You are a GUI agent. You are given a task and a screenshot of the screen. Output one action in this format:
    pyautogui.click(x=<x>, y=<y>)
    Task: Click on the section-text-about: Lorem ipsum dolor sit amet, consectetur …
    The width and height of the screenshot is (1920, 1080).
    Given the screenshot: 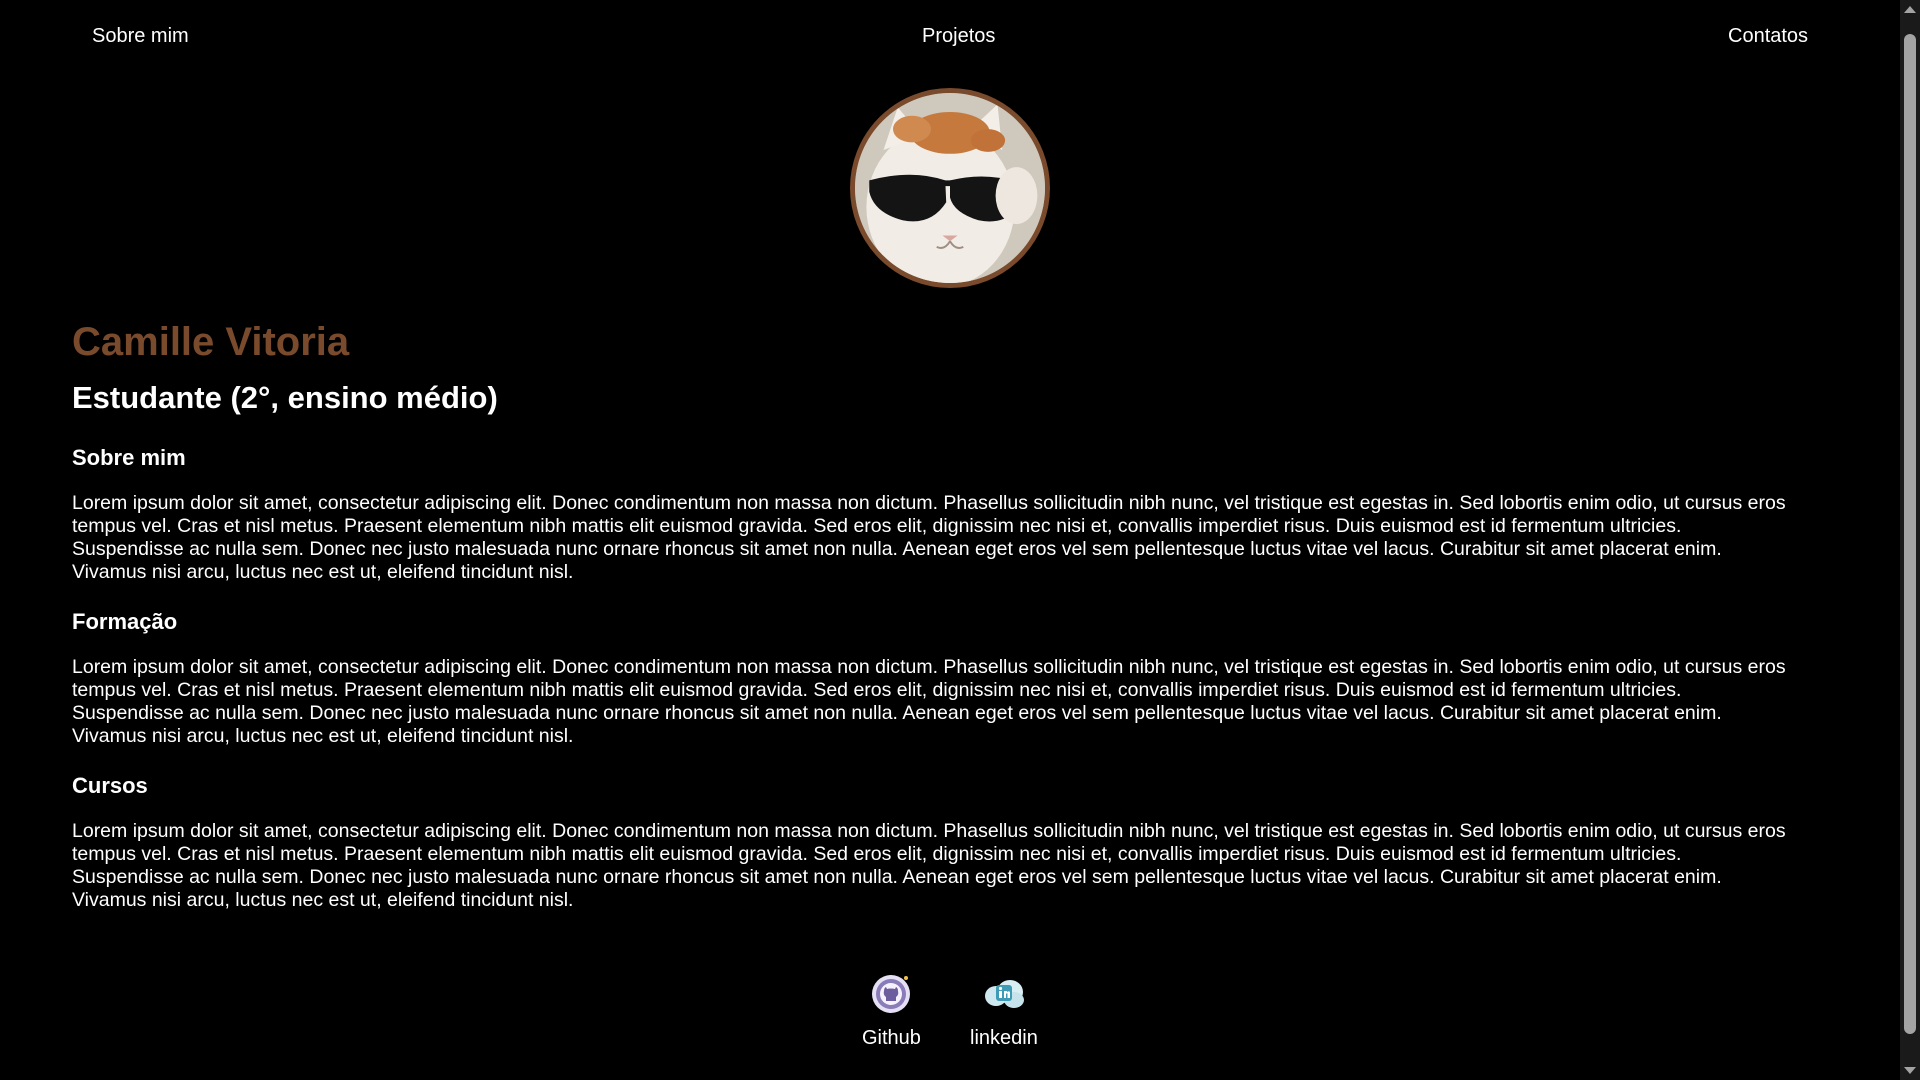 What is the action you would take?
    pyautogui.click(x=929, y=537)
    